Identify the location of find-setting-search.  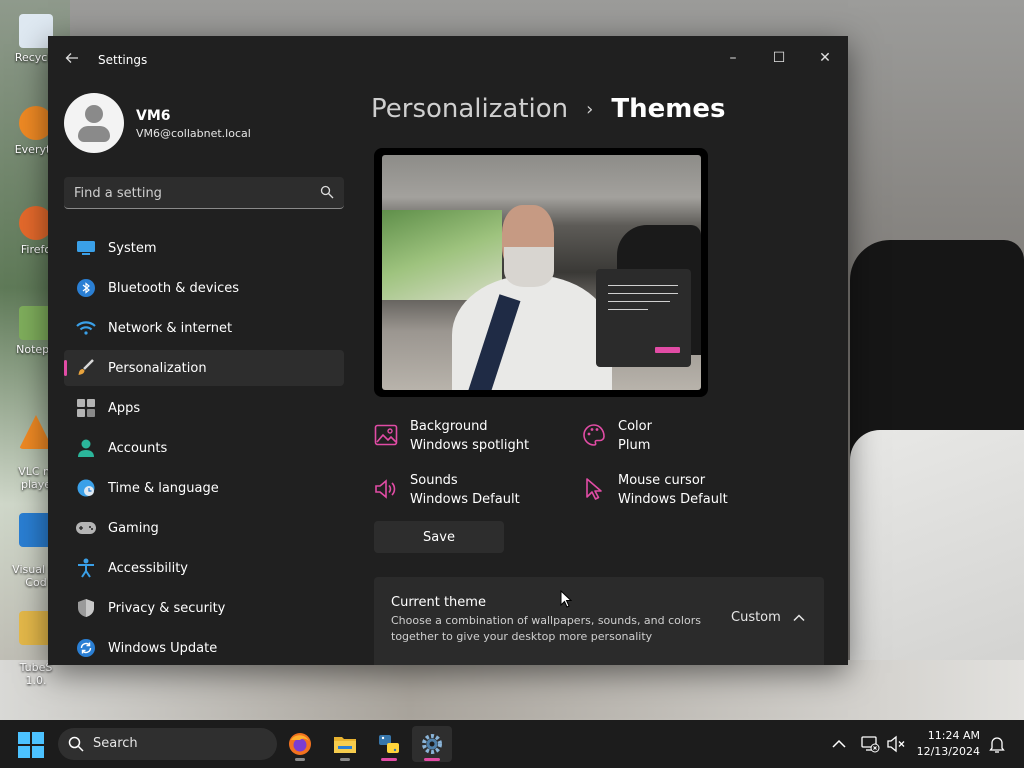
(204, 193).